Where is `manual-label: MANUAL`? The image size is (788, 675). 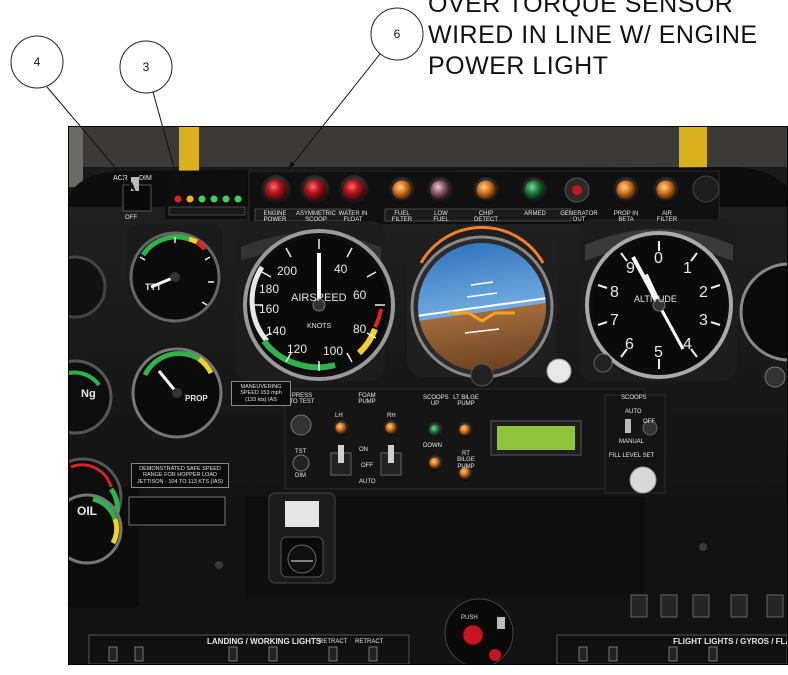 manual-label: MANUAL is located at coordinates (632, 442).